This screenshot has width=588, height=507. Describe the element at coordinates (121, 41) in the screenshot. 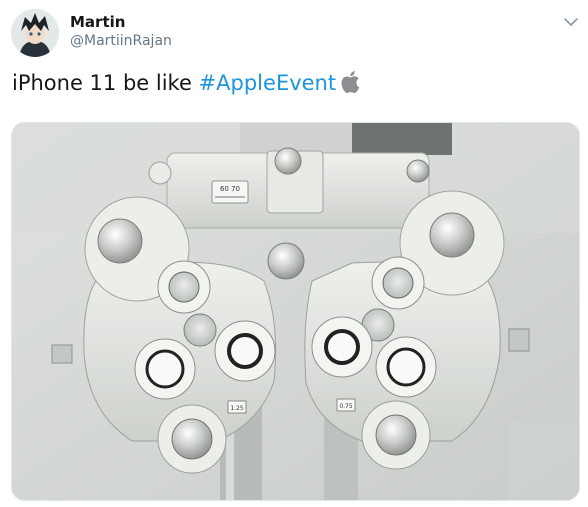

I see `author-handle: @MartiinRajan` at that location.